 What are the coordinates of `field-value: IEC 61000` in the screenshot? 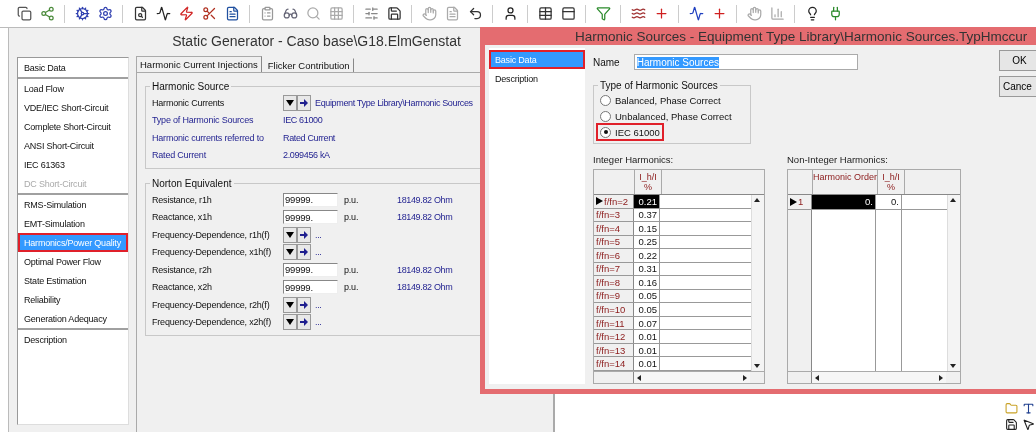 It's located at (303, 120).